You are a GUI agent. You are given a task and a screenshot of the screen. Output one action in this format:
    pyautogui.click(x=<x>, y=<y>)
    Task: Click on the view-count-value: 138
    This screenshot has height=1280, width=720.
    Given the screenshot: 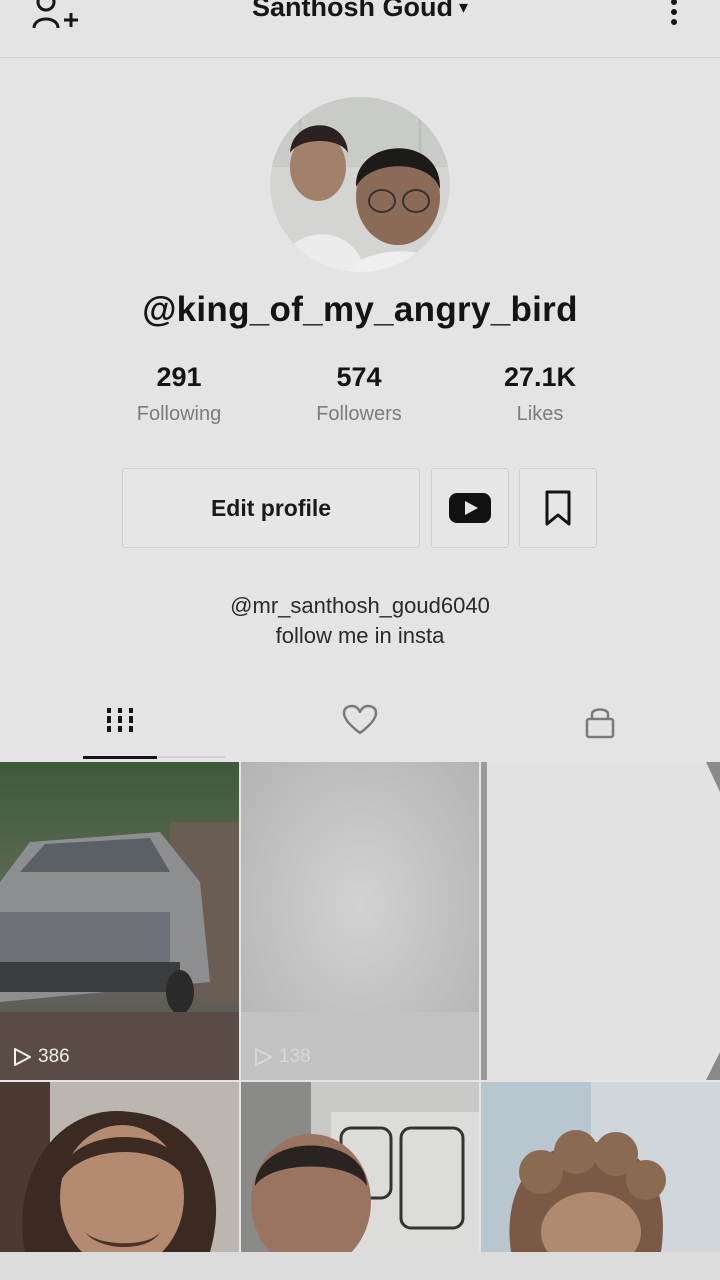 What is the action you would take?
    pyautogui.click(x=295, y=1056)
    